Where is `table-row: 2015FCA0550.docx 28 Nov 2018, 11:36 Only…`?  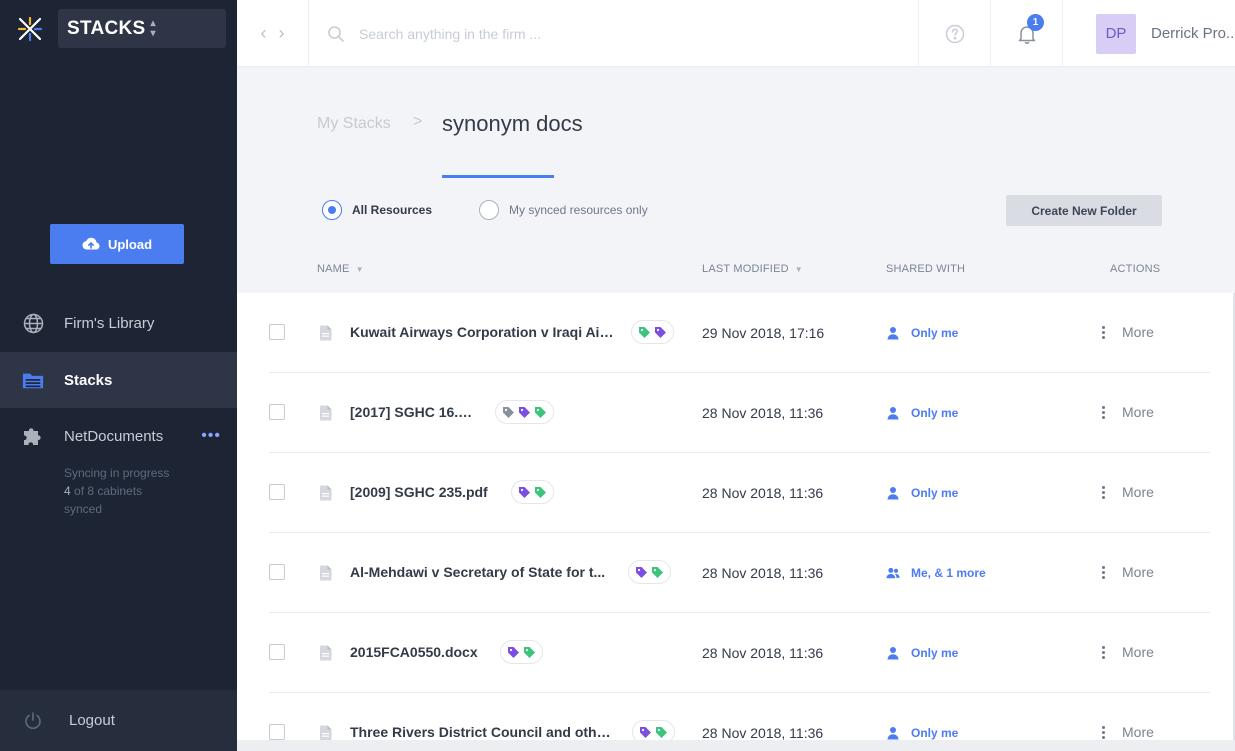 table-row: 2015FCA0550.docx 28 Nov 2018, 11:36 Only… is located at coordinates (739, 653).